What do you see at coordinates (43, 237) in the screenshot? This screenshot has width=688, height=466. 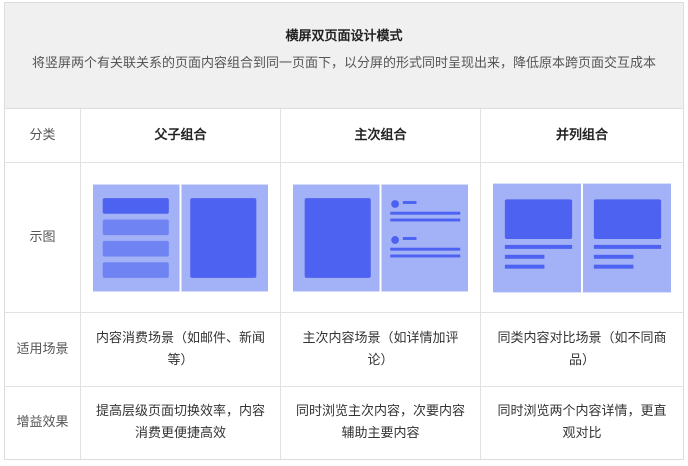 I see `diagram-label: 示图` at bounding box center [43, 237].